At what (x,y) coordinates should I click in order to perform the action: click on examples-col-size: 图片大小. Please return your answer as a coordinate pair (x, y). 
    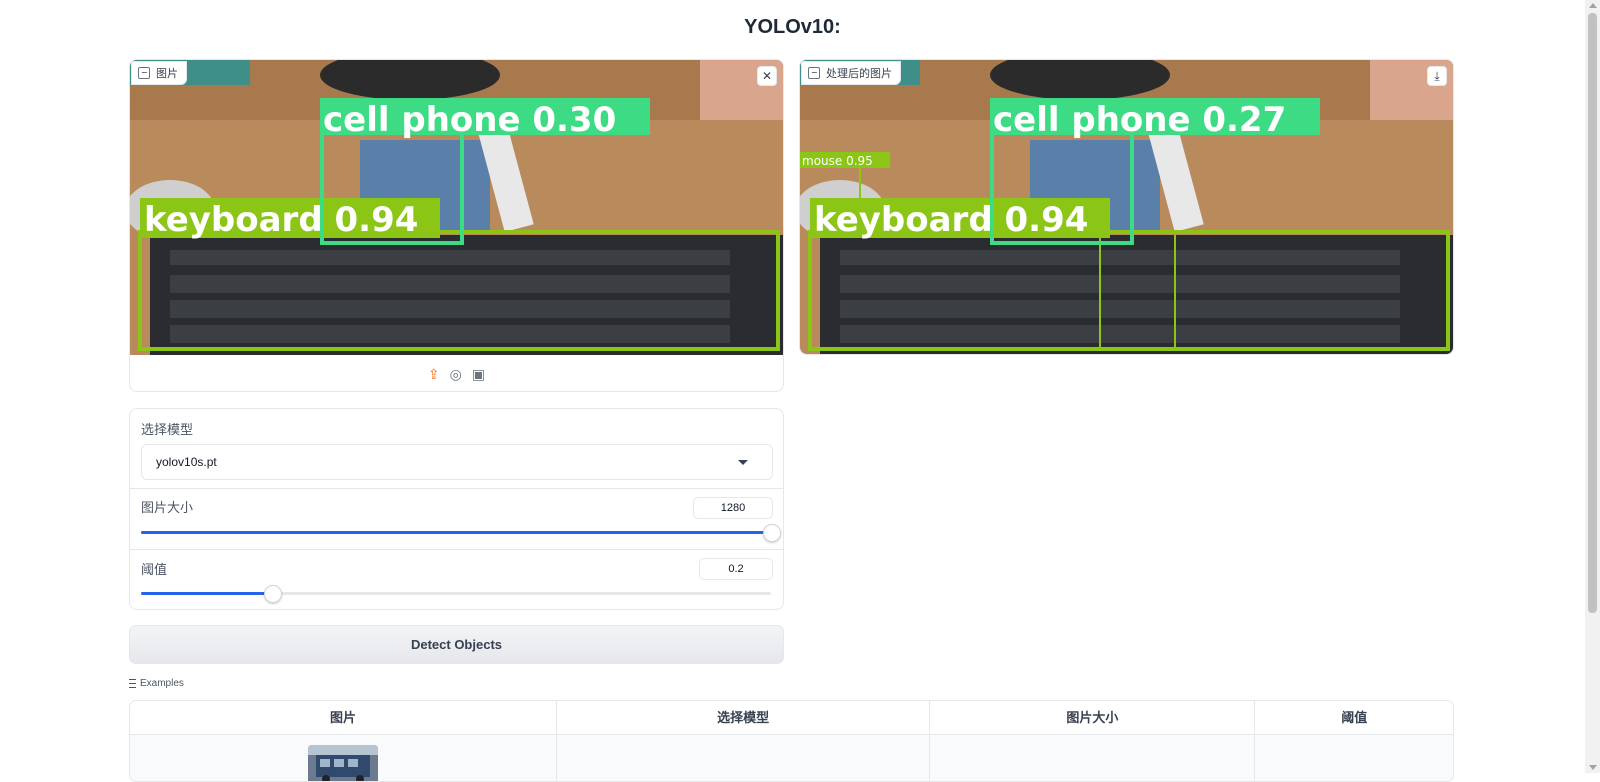
    Looking at the image, I should click on (1093, 717).